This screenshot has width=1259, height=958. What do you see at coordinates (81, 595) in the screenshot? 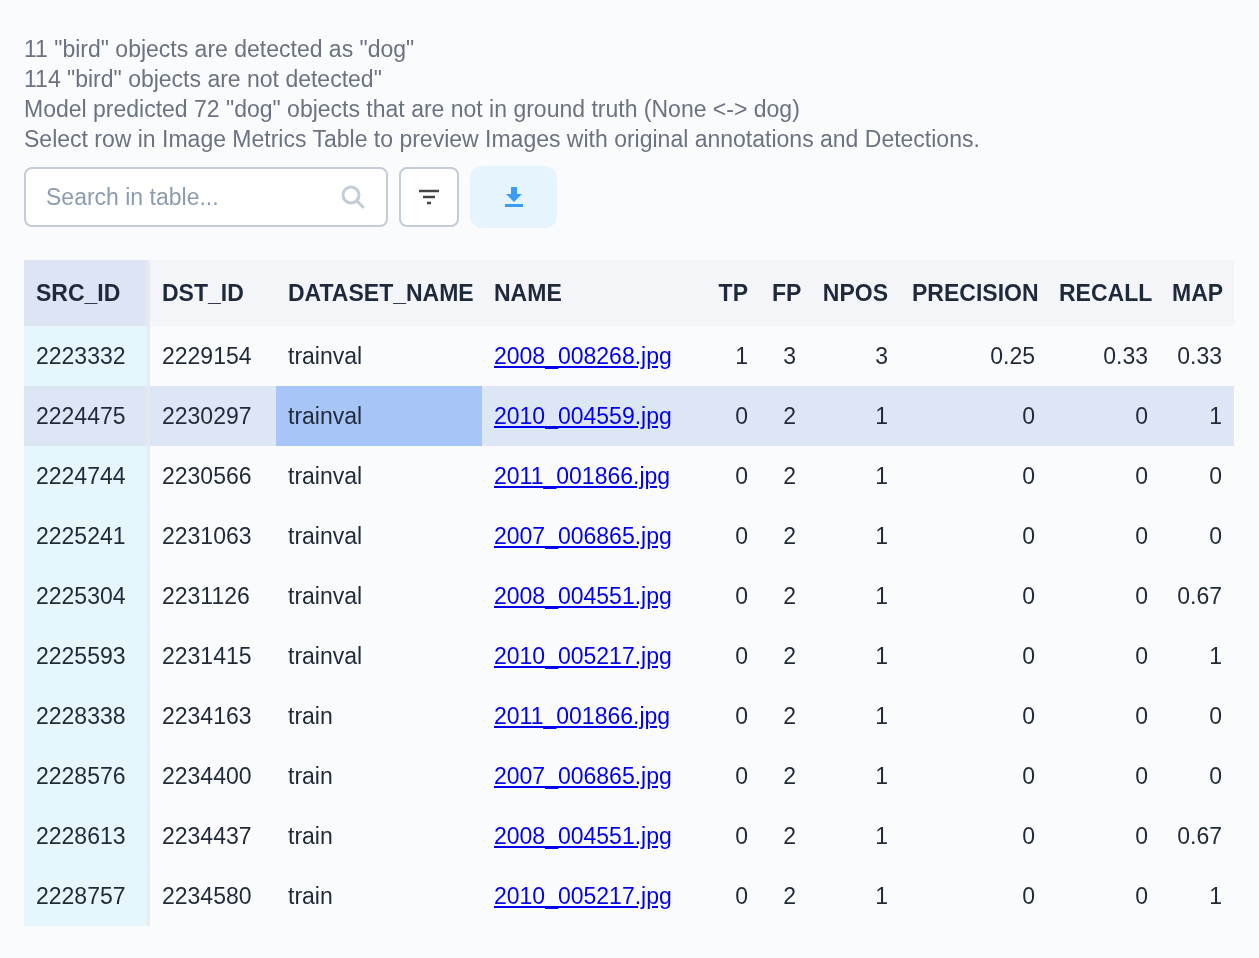
I see `table-cell: 2225304` at bounding box center [81, 595].